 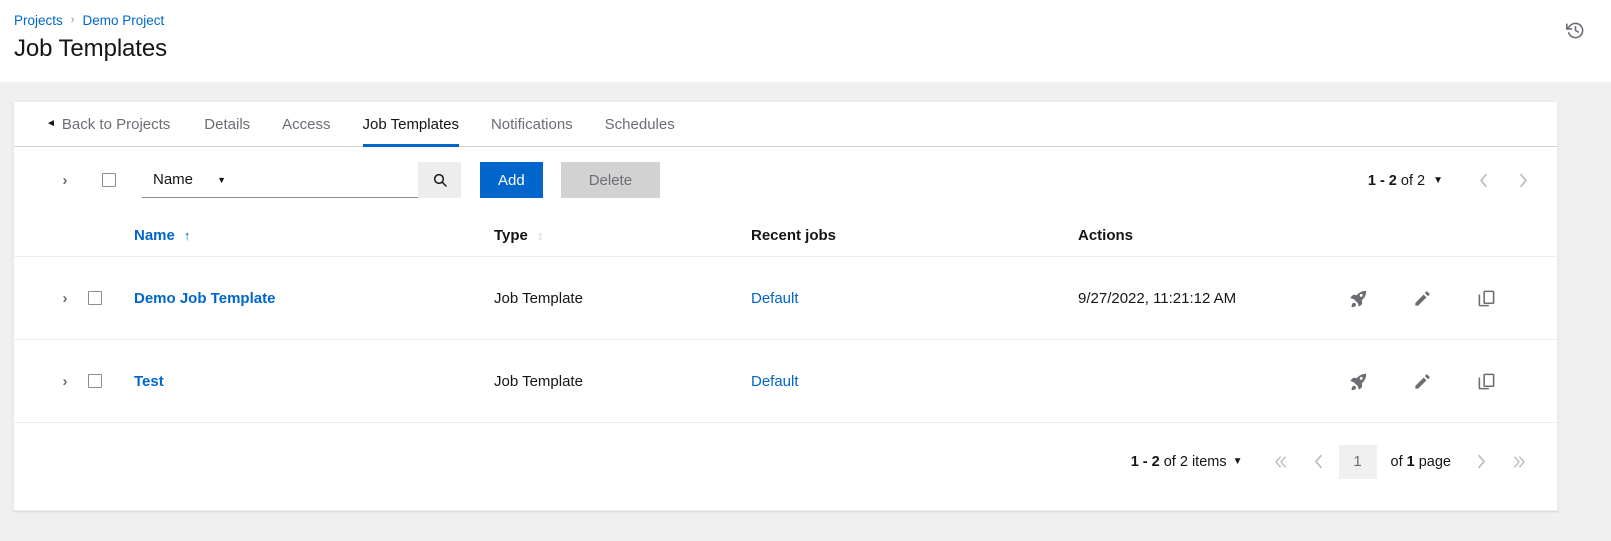 I want to click on breadcrumb: Projects › Demo Project, so click(x=801, y=20).